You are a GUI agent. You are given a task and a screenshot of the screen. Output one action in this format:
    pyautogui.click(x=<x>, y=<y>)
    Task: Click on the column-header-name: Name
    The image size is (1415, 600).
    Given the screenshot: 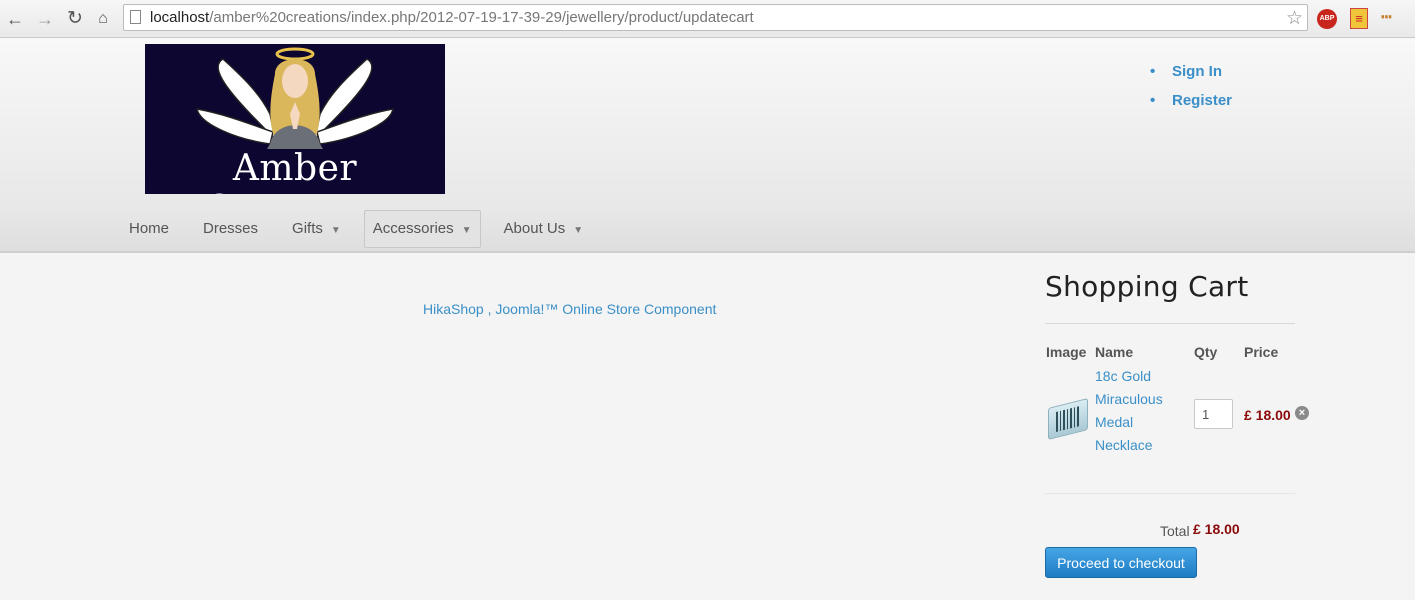 What is the action you would take?
    pyautogui.click(x=1114, y=352)
    